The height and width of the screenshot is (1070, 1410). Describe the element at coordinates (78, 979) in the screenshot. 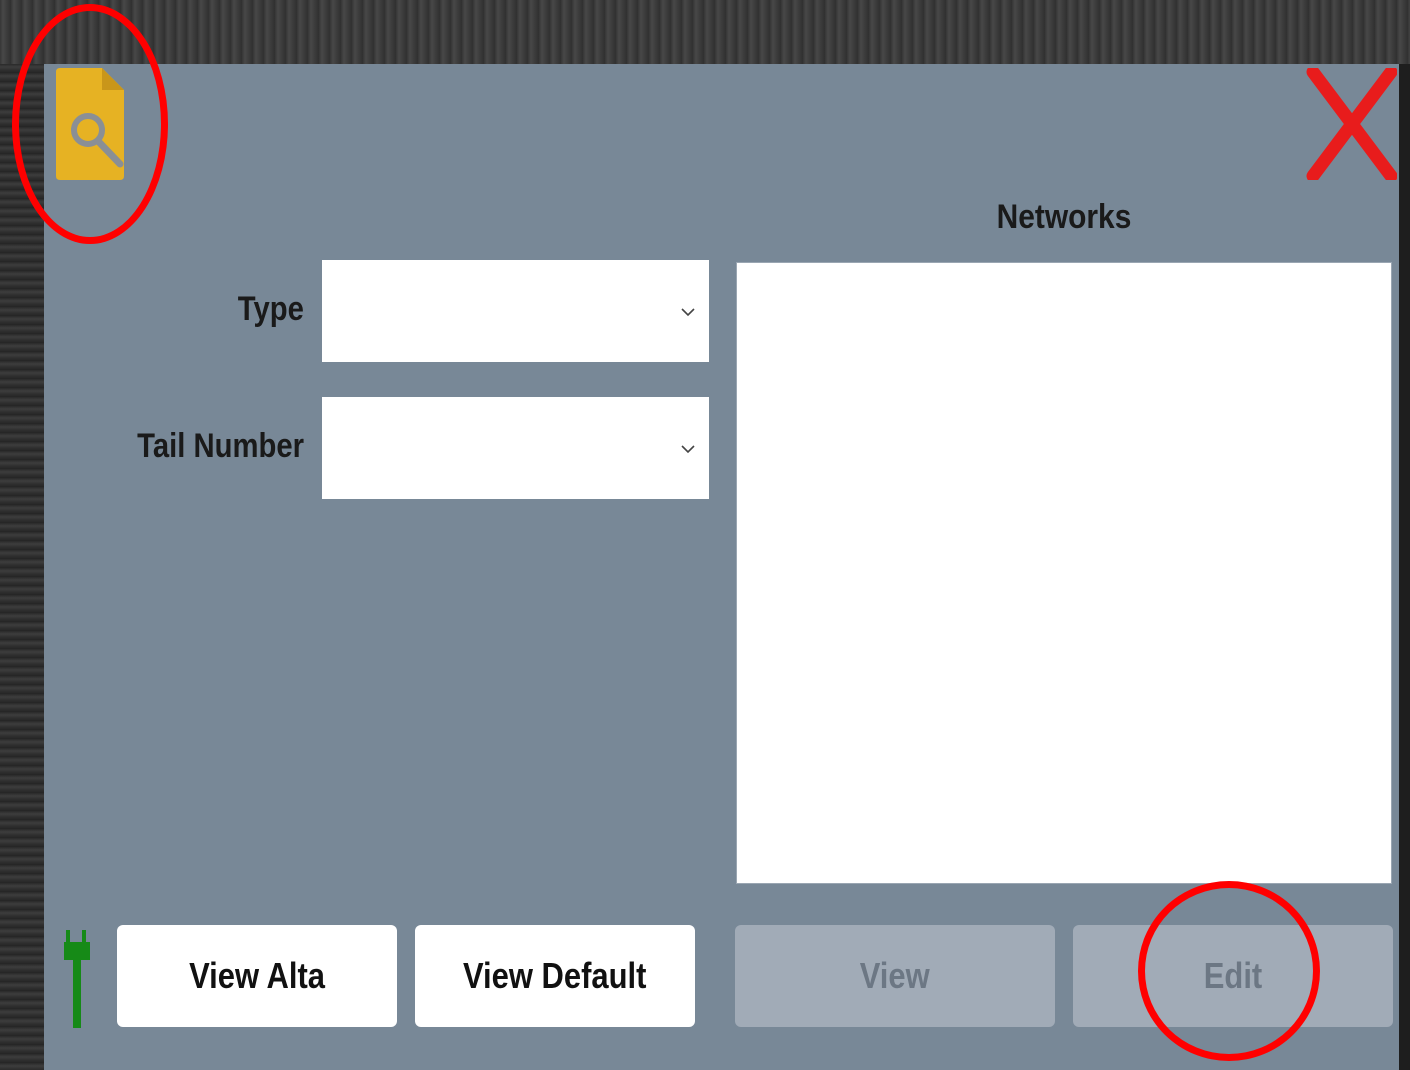

I see `plug-icon` at that location.